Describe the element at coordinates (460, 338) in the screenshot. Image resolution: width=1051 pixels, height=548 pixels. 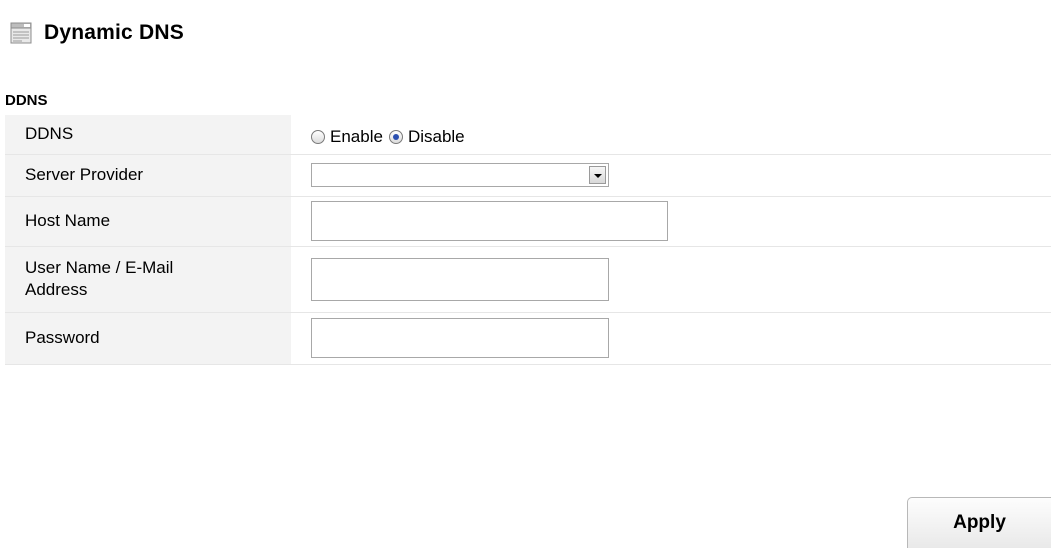
I see `password-input` at that location.